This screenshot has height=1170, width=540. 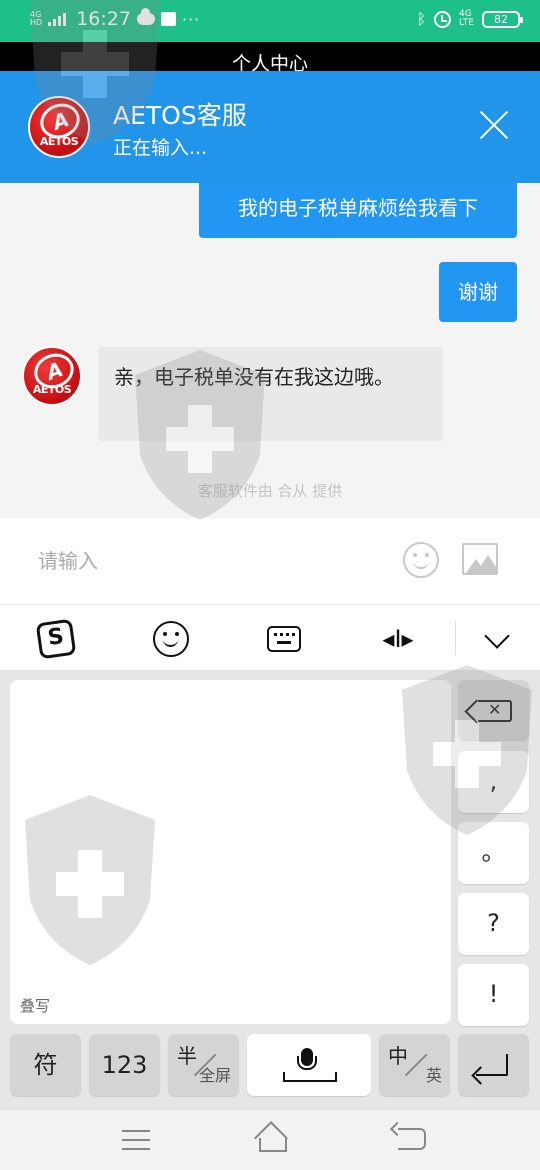 What do you see at coordinates (466, 23) in the screenshot?
I see `lte-sub-label: LTE` at bounding box center [466, 23].